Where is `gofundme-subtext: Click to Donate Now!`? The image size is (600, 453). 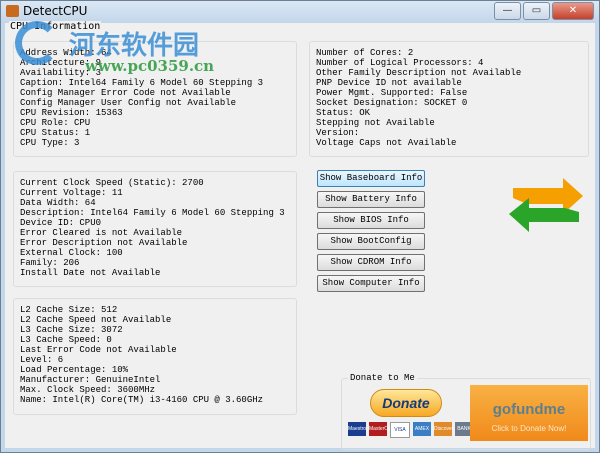 gofundme-subtext: Click to Donate Now! is located at coordinates (529, 428).